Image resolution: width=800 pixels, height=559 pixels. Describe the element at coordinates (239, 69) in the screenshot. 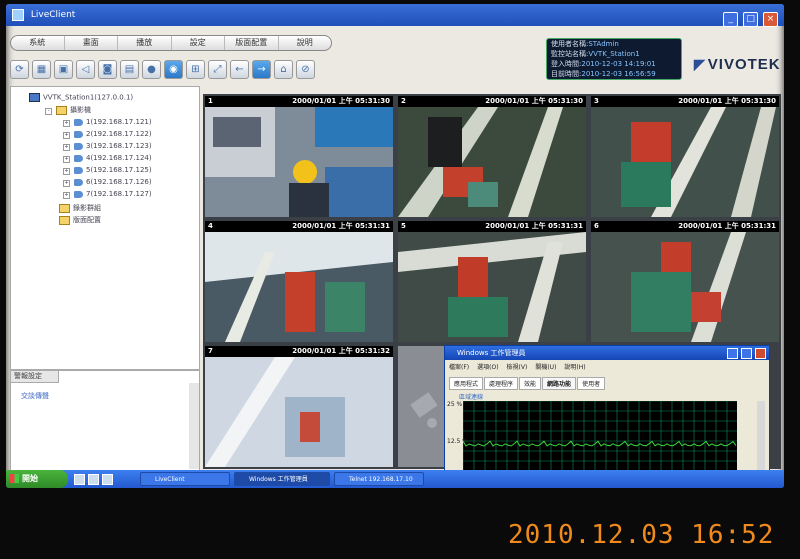

I see `back-icon: ←` at that location.